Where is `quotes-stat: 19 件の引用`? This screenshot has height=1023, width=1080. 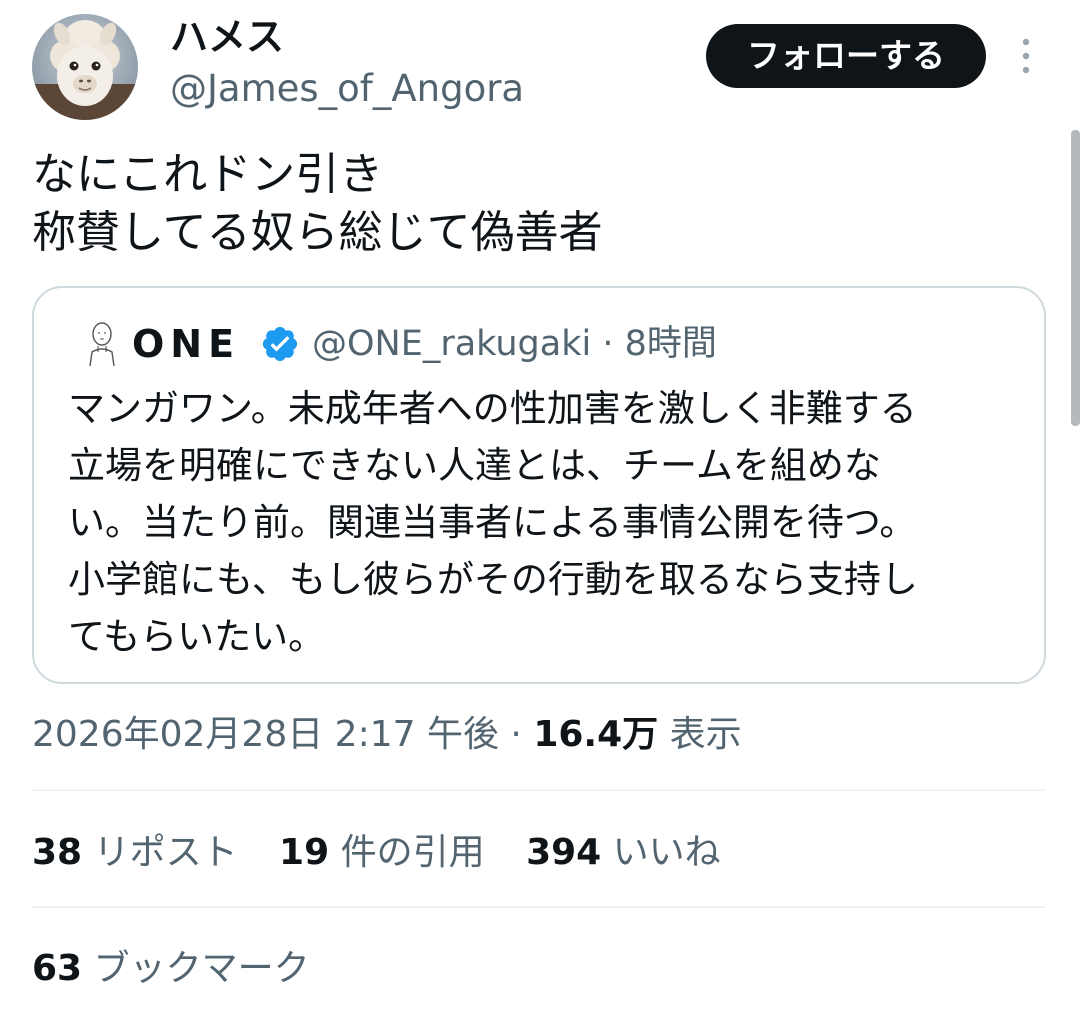
quotes-stat: 19 件の引用 is located at coordinates (382, 853).